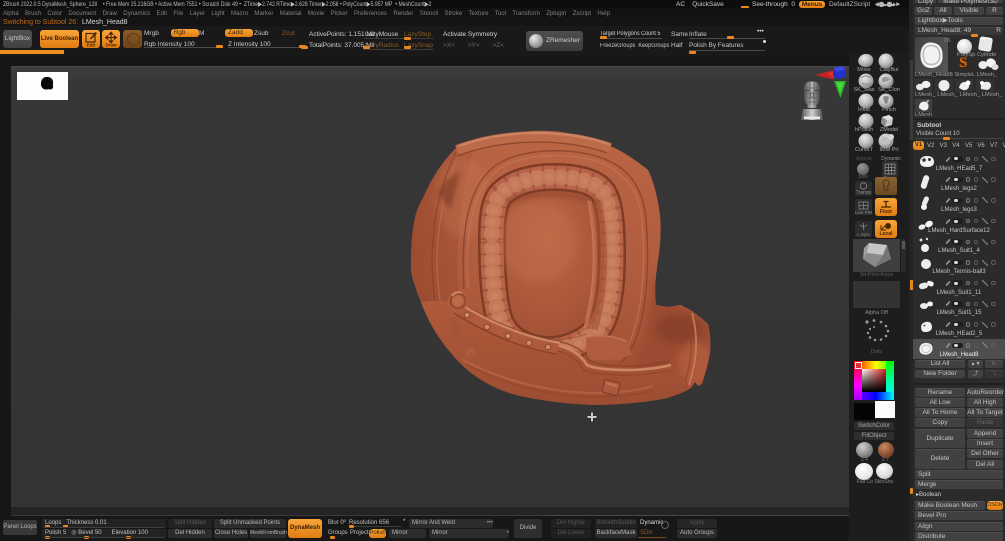 The width and height of the screenshot is (1005, 541). Describe the element at coordinates (90, 44) in the screenshot. I see `svg-text: Edit` at that location.